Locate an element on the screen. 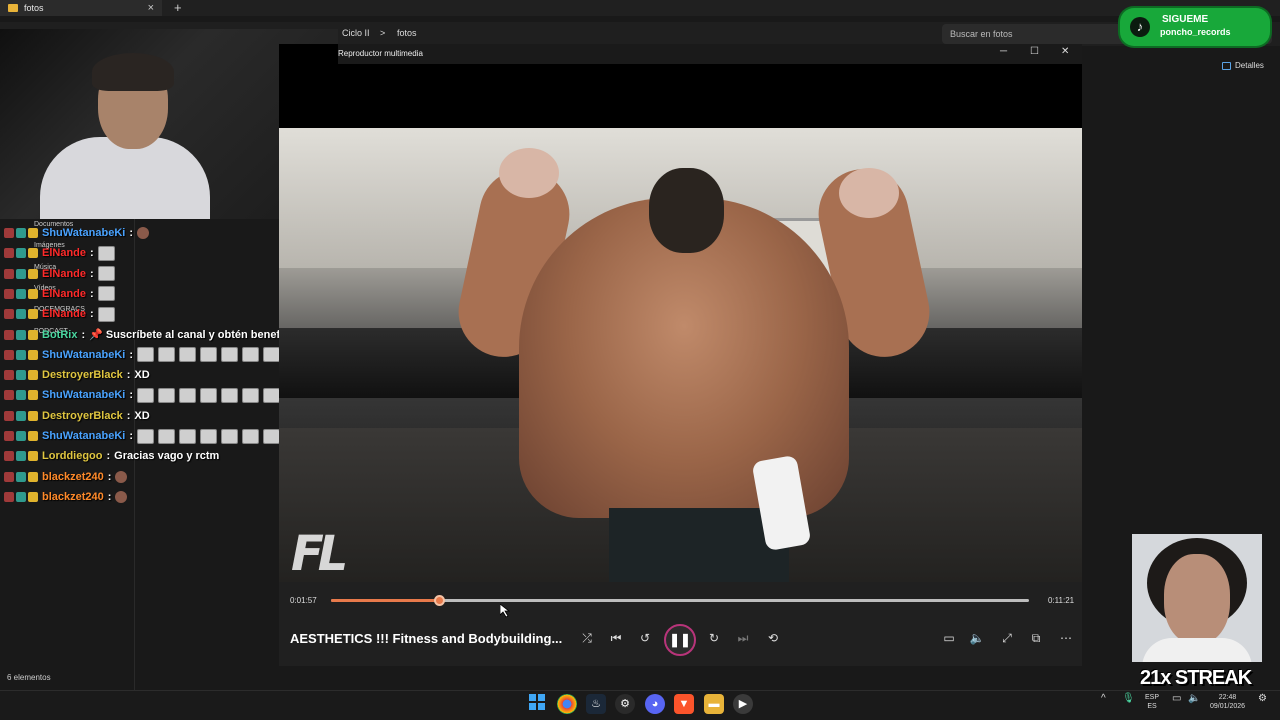  rewind-icon: ↺ is located at coordinates (645, 638).